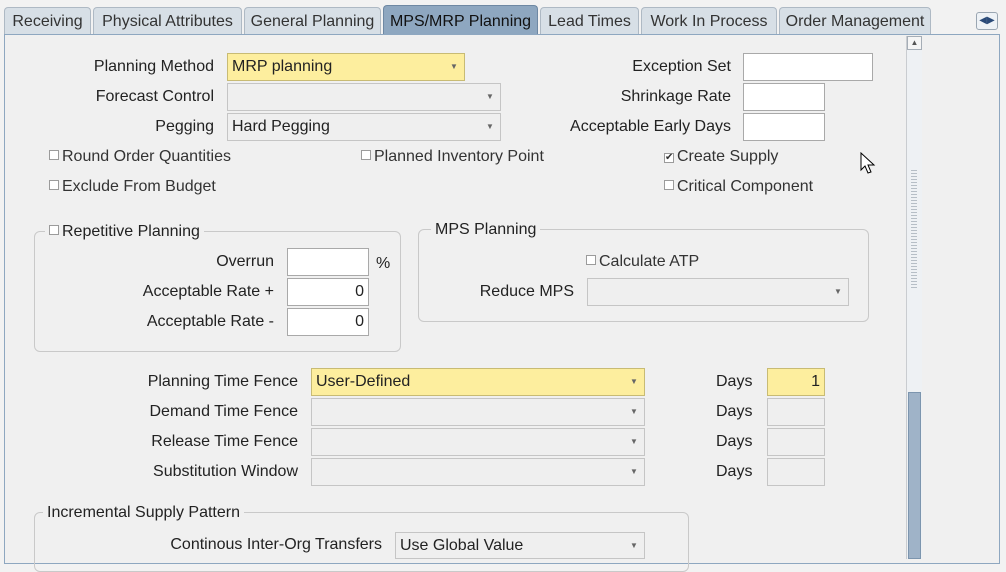  Describe the element at coordinates (796, 412) in the screenshot. I see `demand-time-fence-days-field` at that location.